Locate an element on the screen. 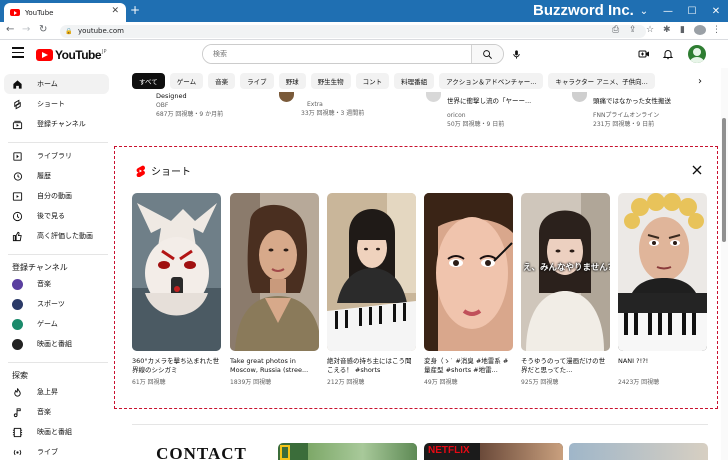 The image size is (728, 460). browser-tab: YouTube ✕ is located at coordinates (65, 12).